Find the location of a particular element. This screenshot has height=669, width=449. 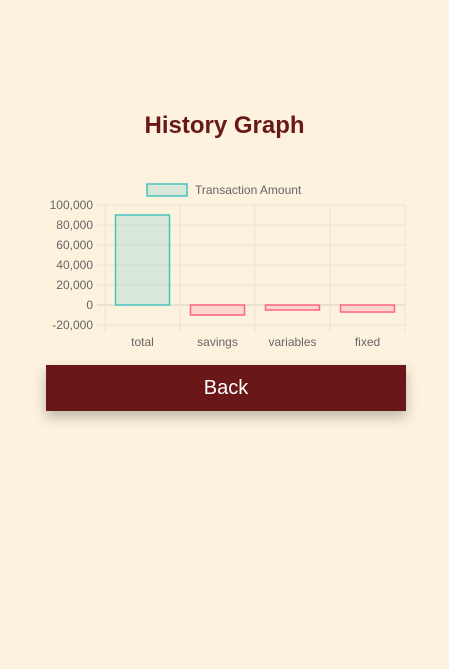

x-tick-label: variables is located at coordinates (292, 342).